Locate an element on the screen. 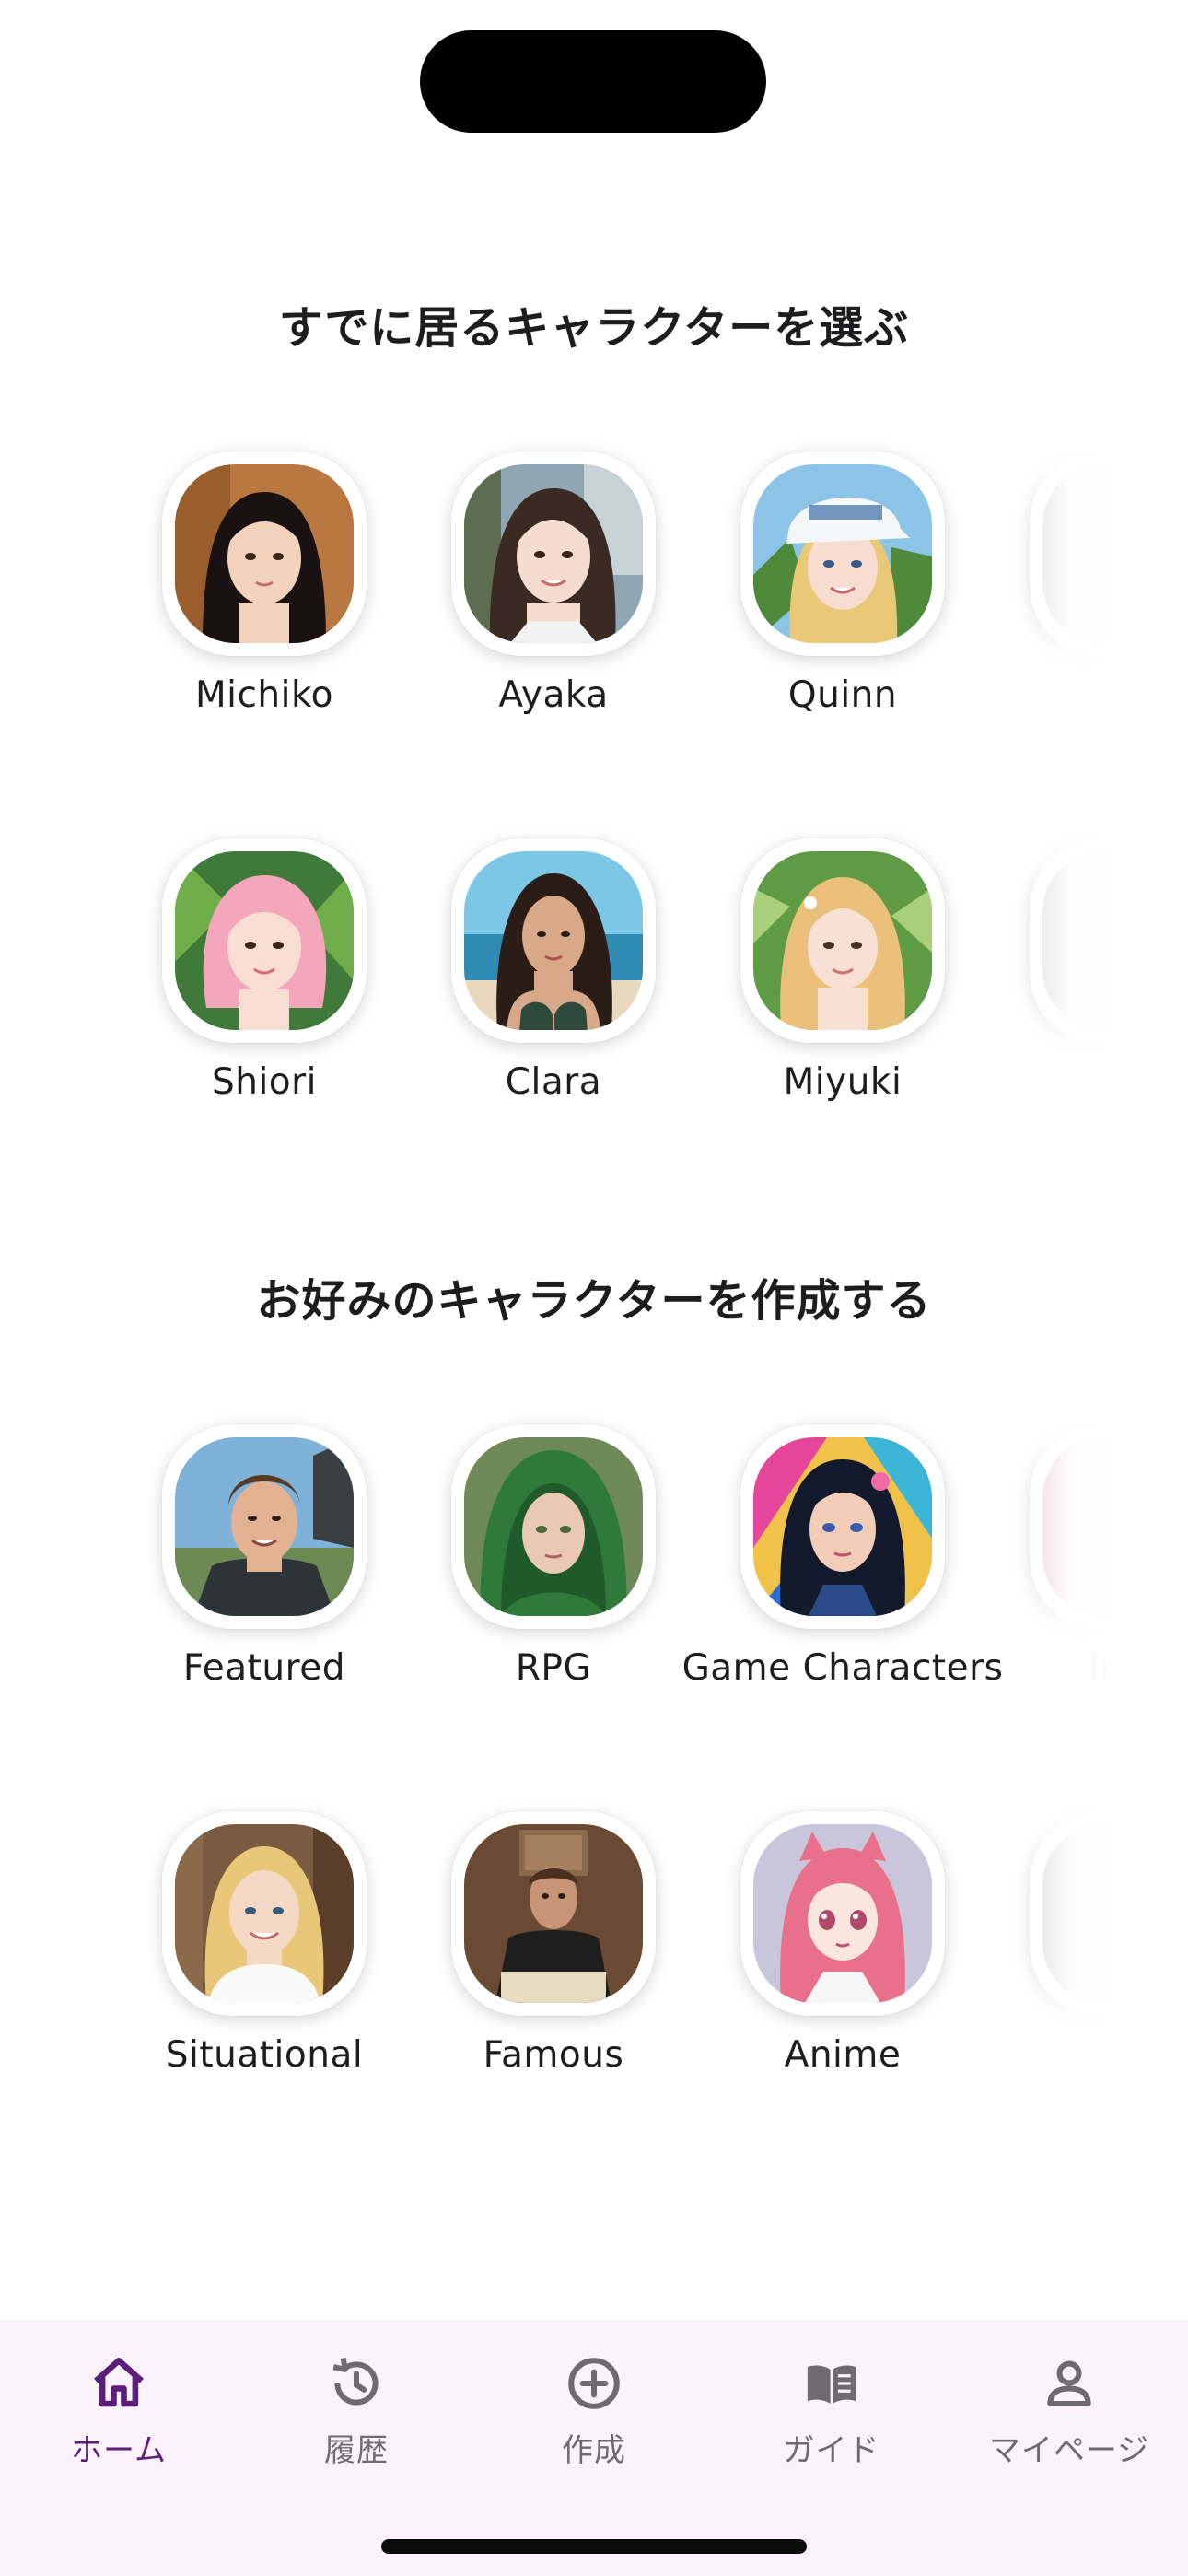 Image resolution: width=1188 pixels, height=2576 pixels. tab-home-label: ホーム is located at coordinates (119, 2450).